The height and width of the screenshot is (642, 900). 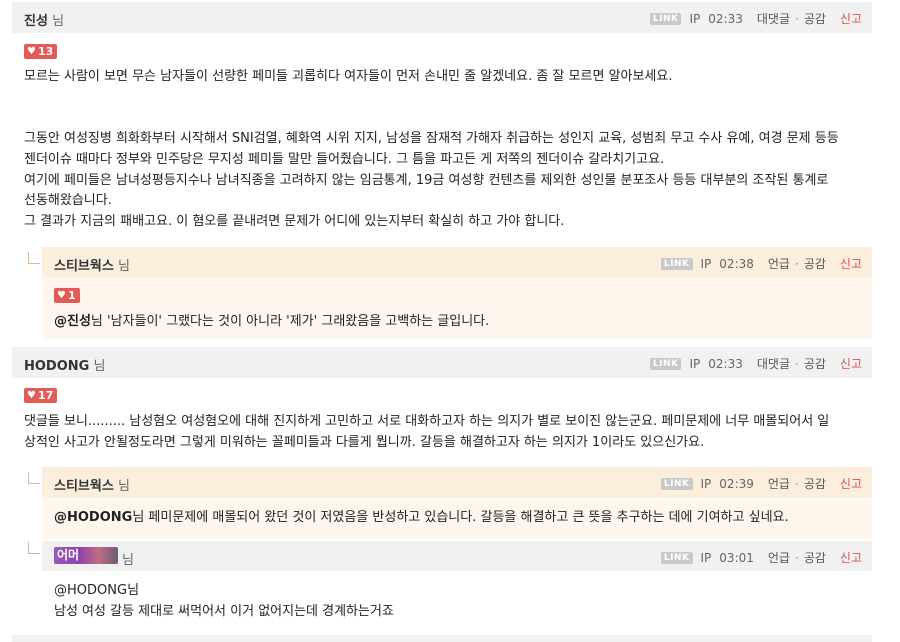 What do you see at coordinates (761, 557) in the screenshot?
I see `reply-meta: LINK IP 03:01 언급 · 공감 신고` at bounding box center [761, 557].